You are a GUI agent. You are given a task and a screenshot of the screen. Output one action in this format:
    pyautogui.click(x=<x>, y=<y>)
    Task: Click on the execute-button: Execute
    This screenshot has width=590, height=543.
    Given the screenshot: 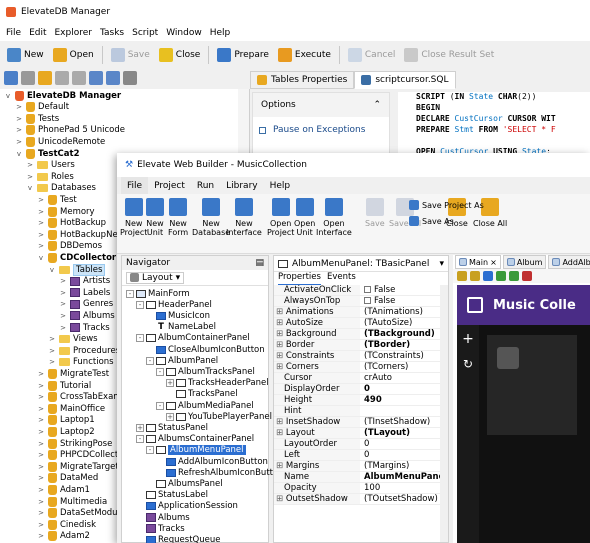 What is the action you would take?
    pyautogui.click(x=304, y=55)
    